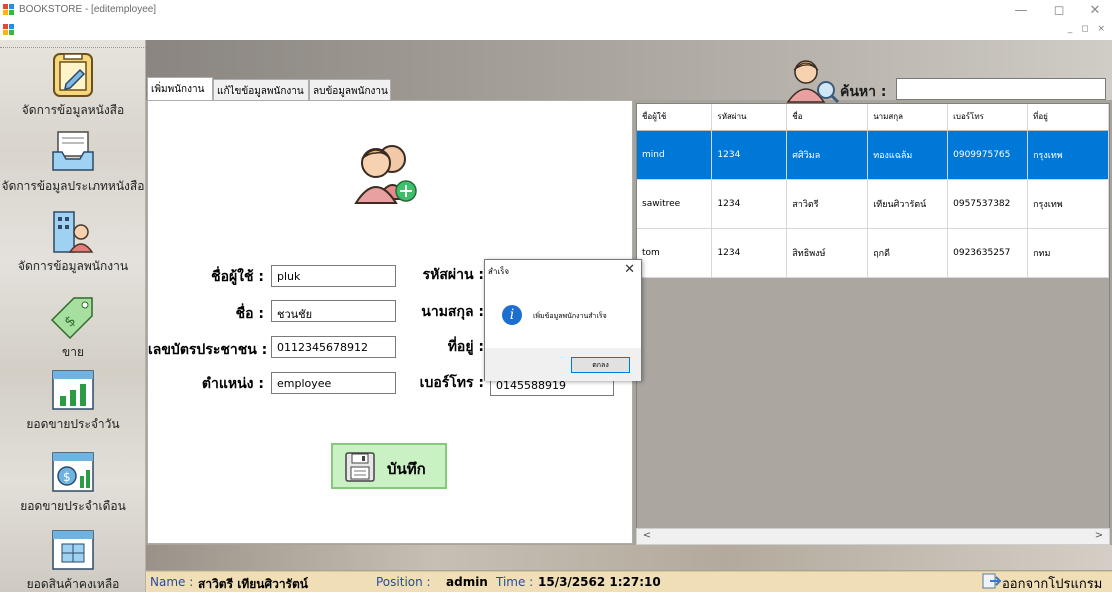 This screenshot has width=1112, height=594. Describe the element at coordinates (988, 117) in the screenshot. I see `column-header: เบอร์โทร` at that location.